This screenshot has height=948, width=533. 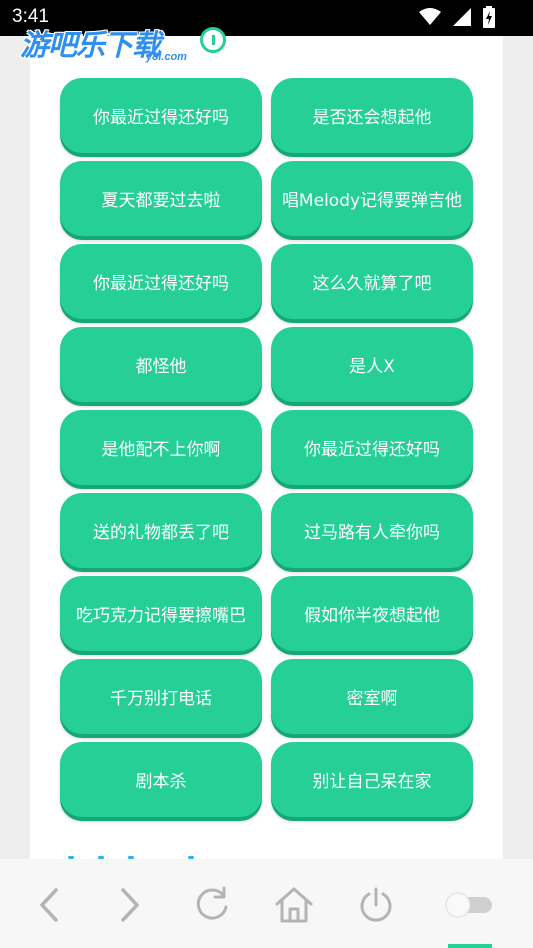 What do you see at coordinates (470, 946) in the screenshot?
I see `home-indicator` at bounding box center [470, 946].